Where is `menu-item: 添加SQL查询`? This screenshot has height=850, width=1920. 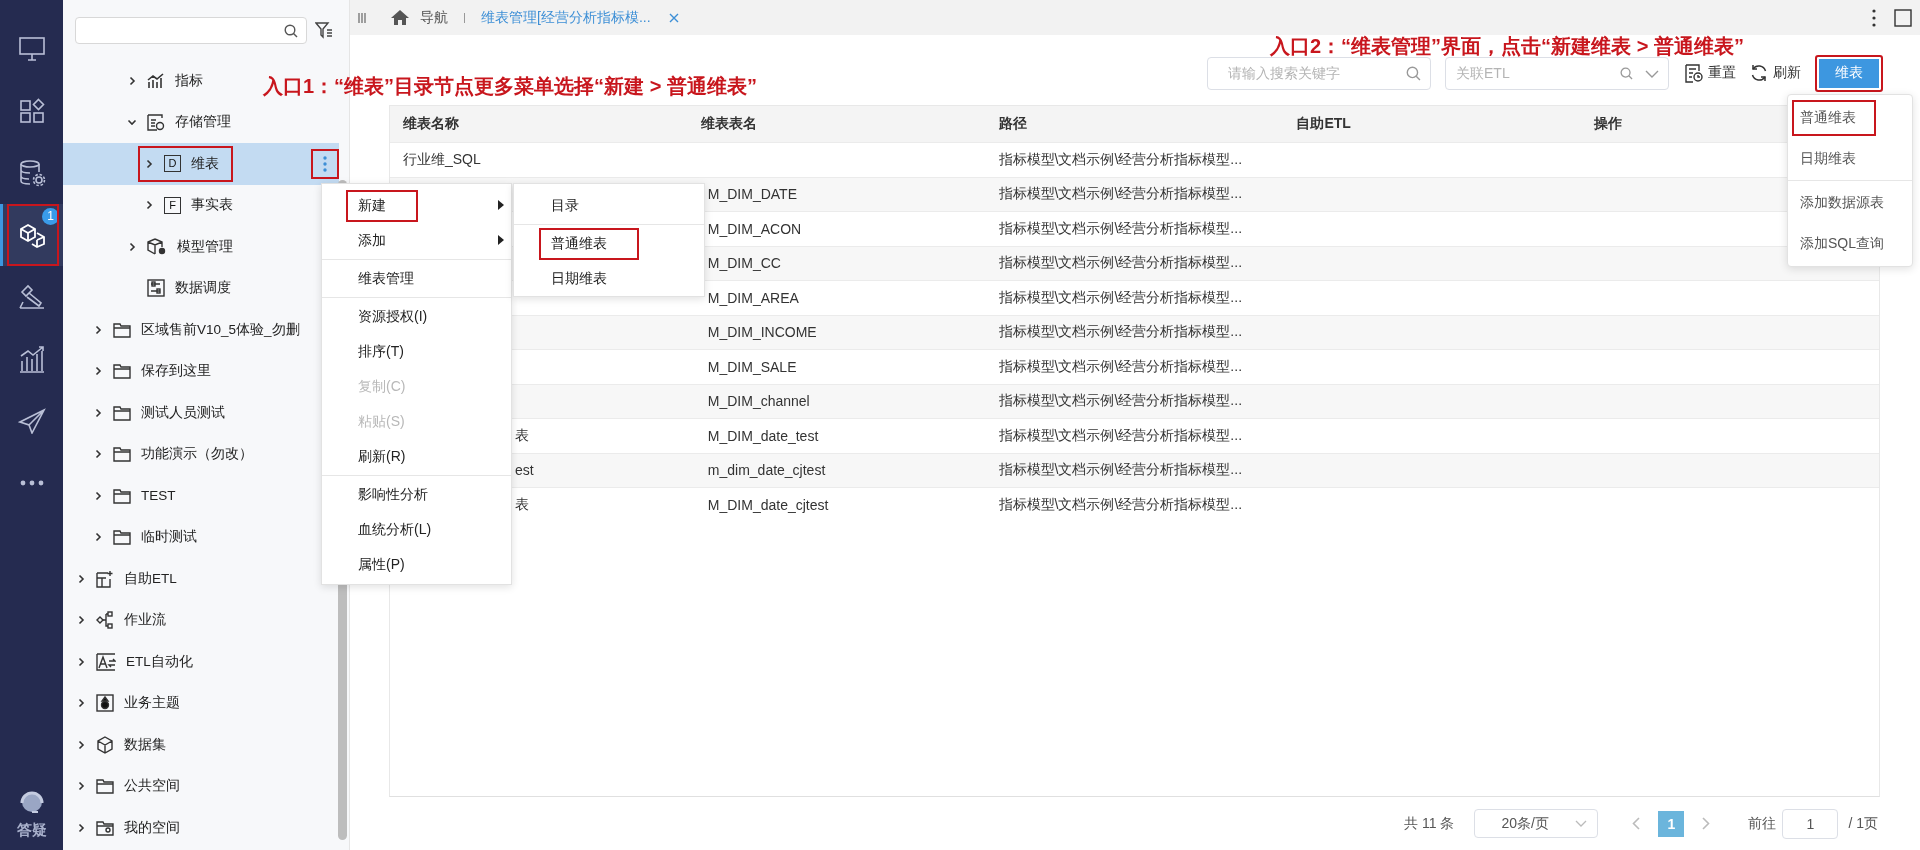 menu-item: 添加SQL查询 is located at coordinates (1850, 243).